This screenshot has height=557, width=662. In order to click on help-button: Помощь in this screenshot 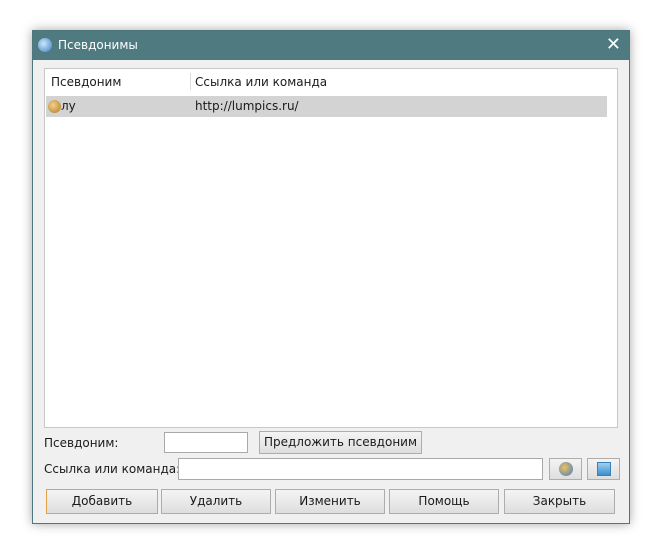, I will do `click(444, 501)`.